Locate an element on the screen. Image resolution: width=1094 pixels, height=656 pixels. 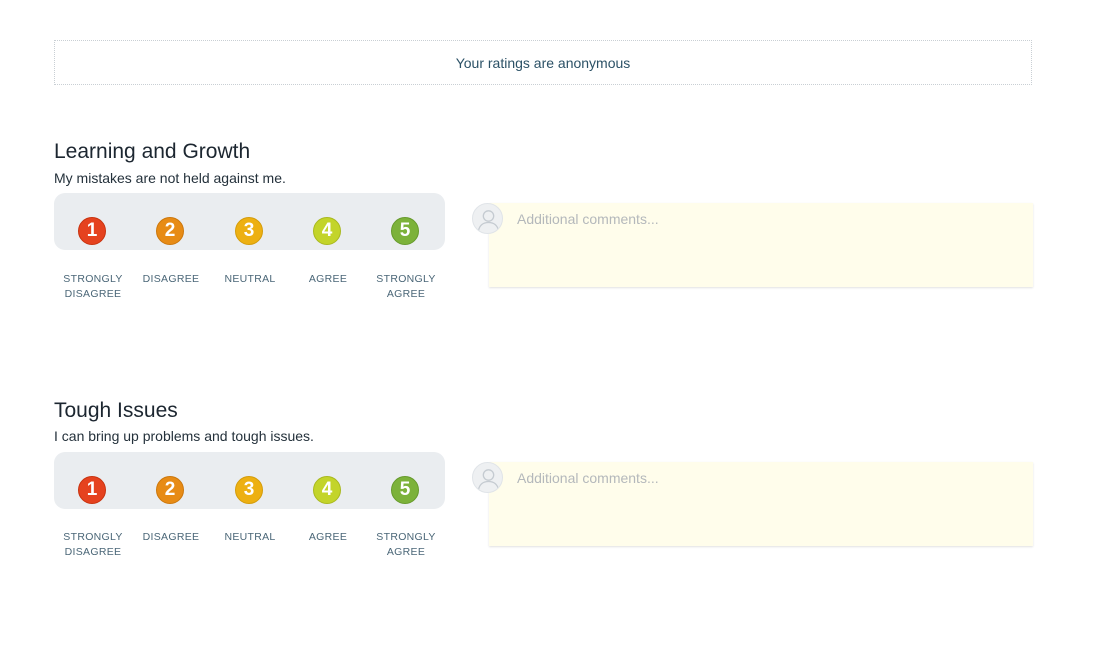
section-title: Tough Issues is located at coordinates (116, 410).